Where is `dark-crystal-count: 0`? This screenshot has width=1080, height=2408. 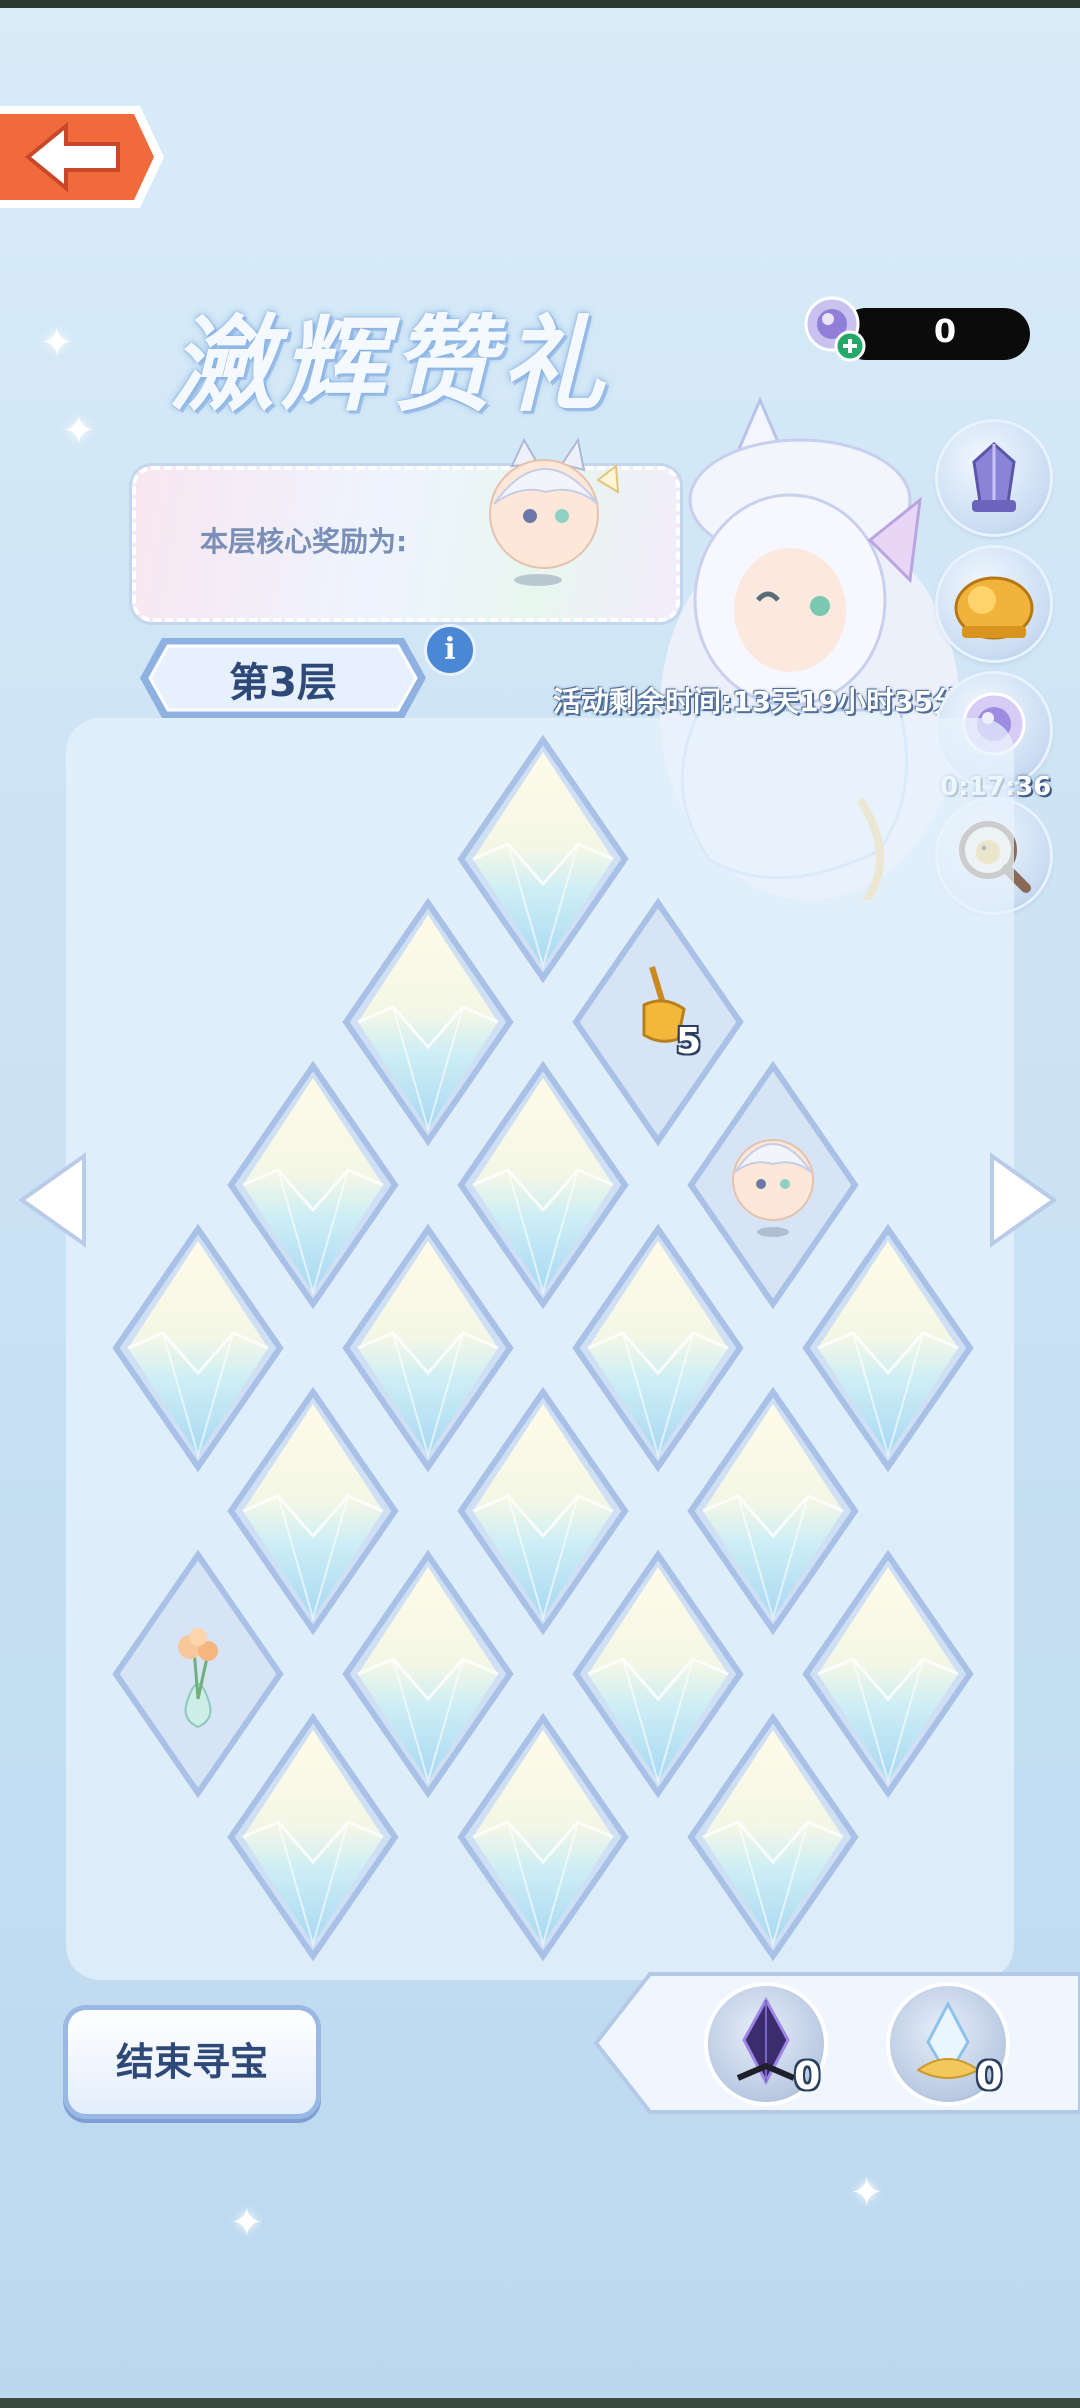
dark-crystal-count: 0 is located at coordinates (807, 2076).